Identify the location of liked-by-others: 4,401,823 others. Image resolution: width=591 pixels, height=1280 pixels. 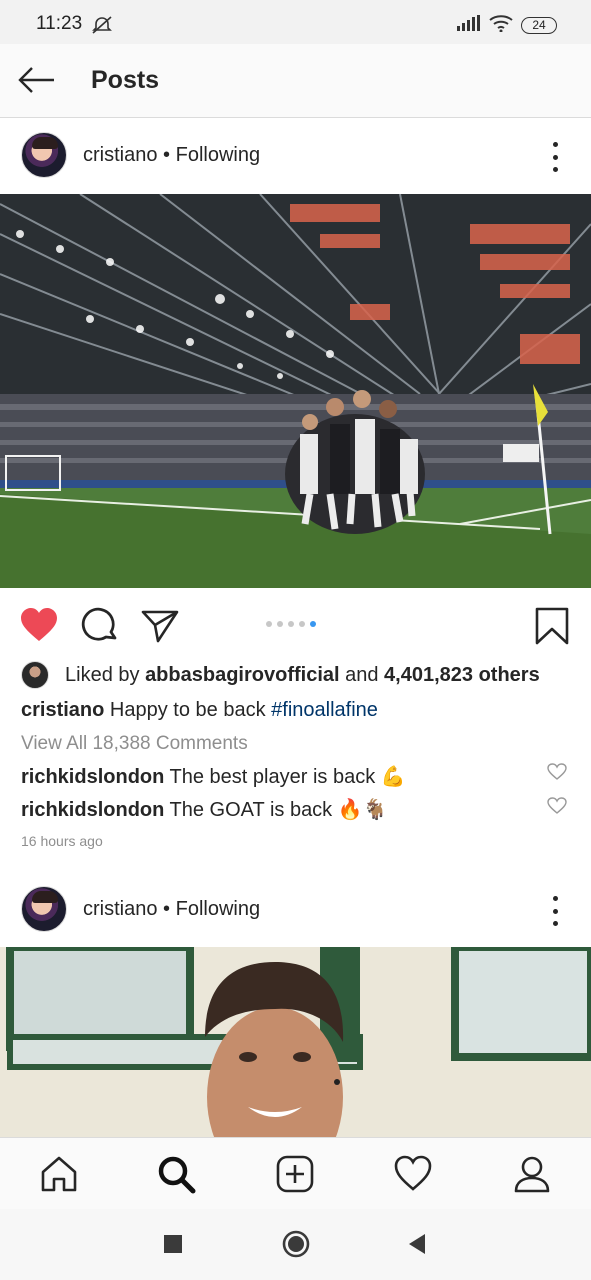
(462, 675).